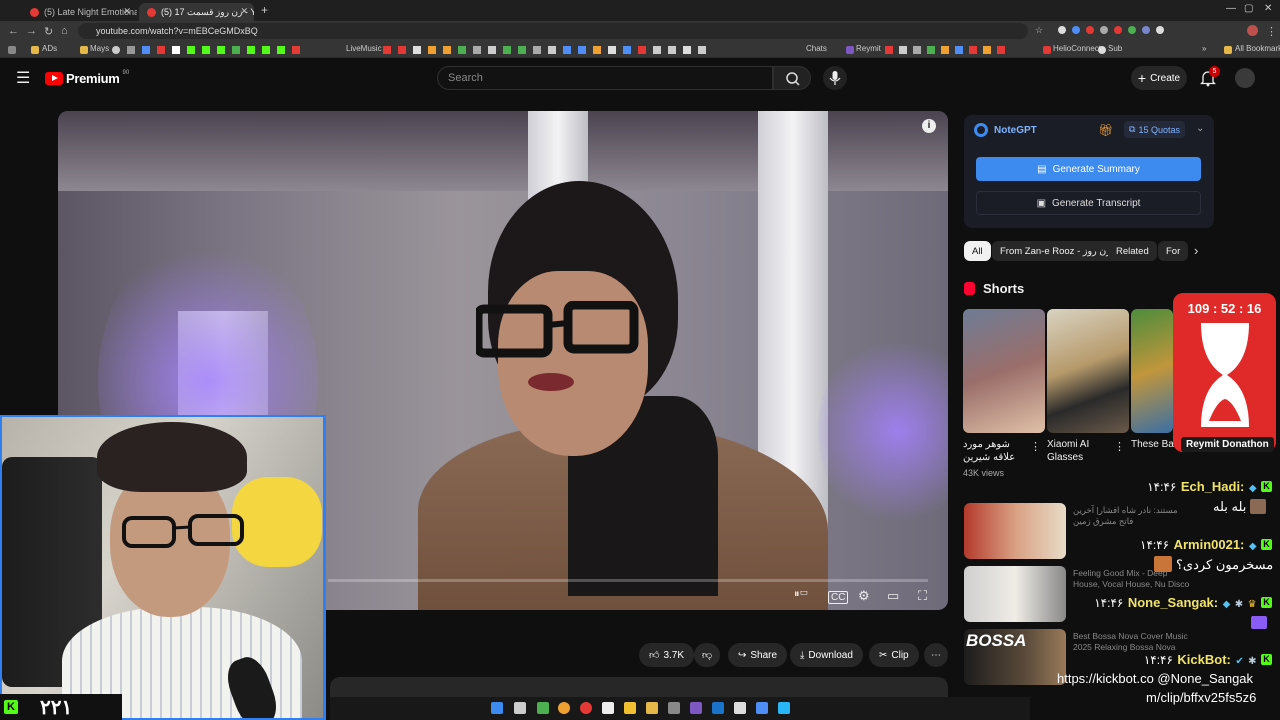  What do you see at coordinates (1115, 48) in the screenshot?
I see `bookmark-sub: Sub` at bounding box center [1115, 48].